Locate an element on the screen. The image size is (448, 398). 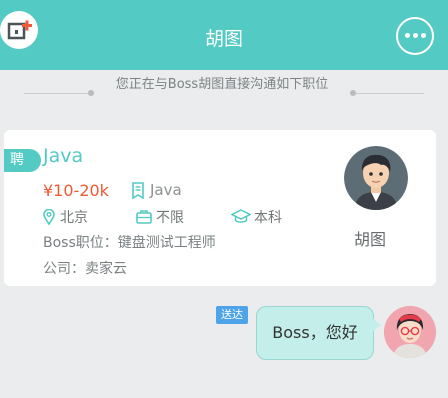
salary: ¥10-20k is located at coordinates (76, 190).